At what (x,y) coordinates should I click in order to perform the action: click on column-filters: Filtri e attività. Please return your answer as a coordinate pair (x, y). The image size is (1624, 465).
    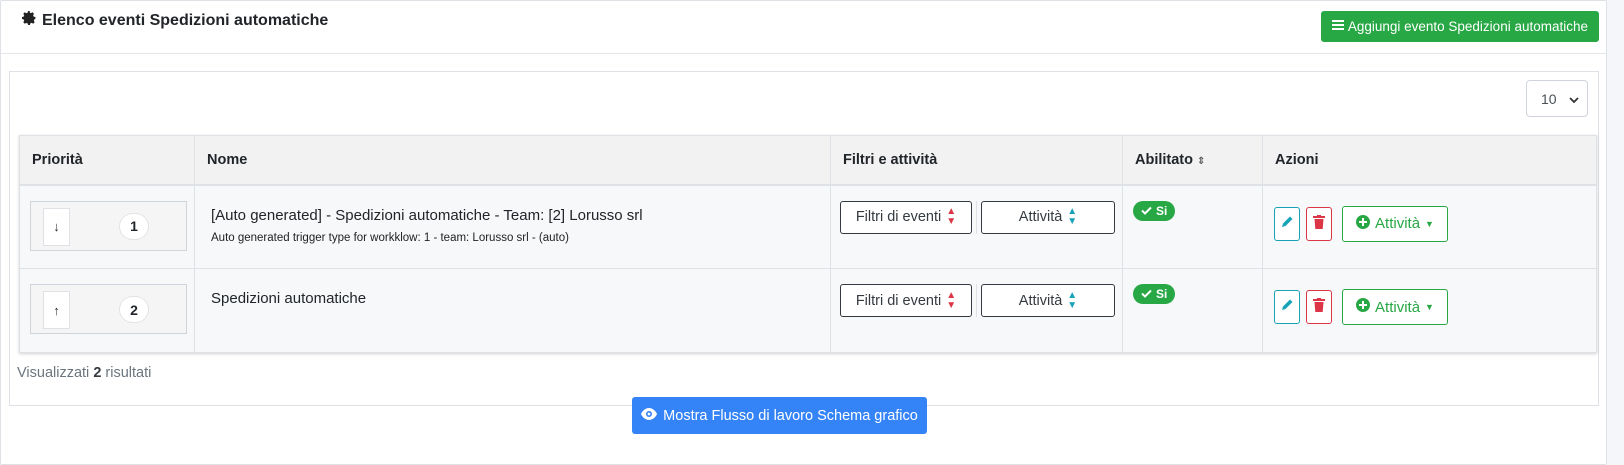
    Looking at the image, I should click on (976, 160).